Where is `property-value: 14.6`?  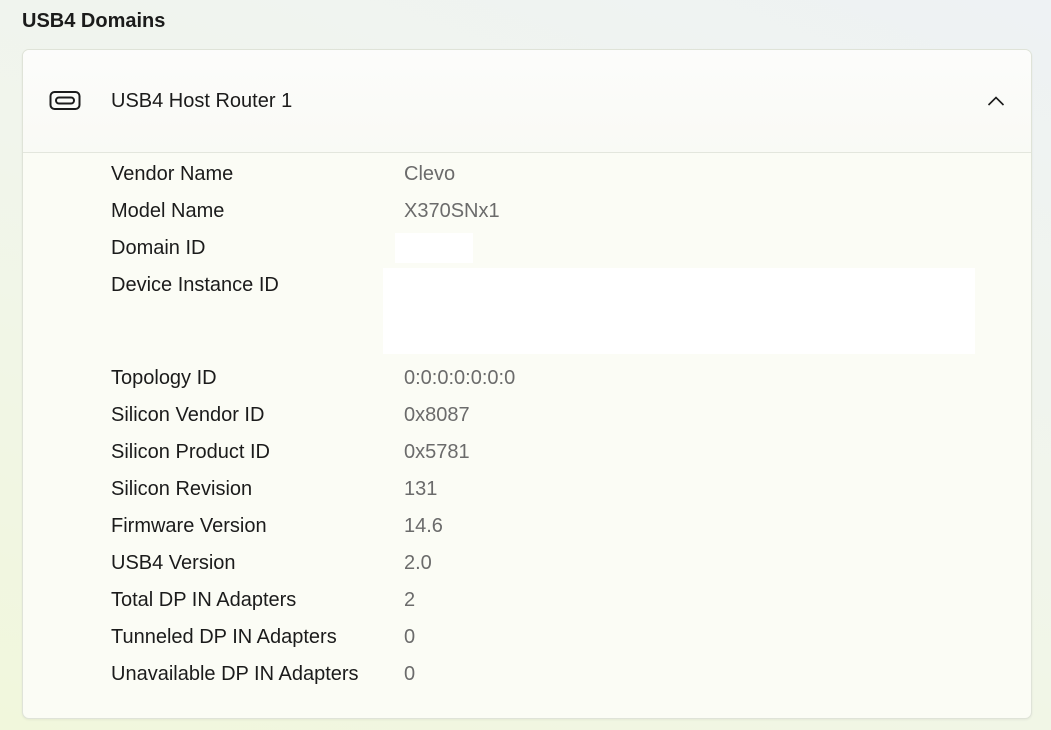 property-value: 14.6 is located at coordinates (423, 526).